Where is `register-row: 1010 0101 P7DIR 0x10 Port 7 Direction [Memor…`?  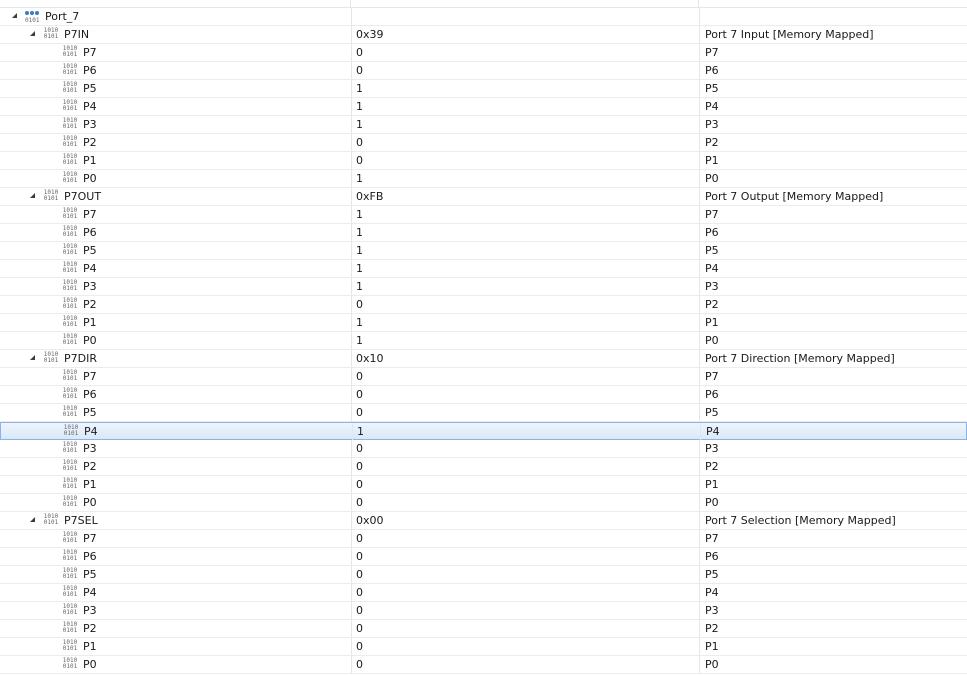 register-row: 1010 0101 P7DIR 0x10 Port 7 Direction [Memor… is located at coordinates (483, 359).